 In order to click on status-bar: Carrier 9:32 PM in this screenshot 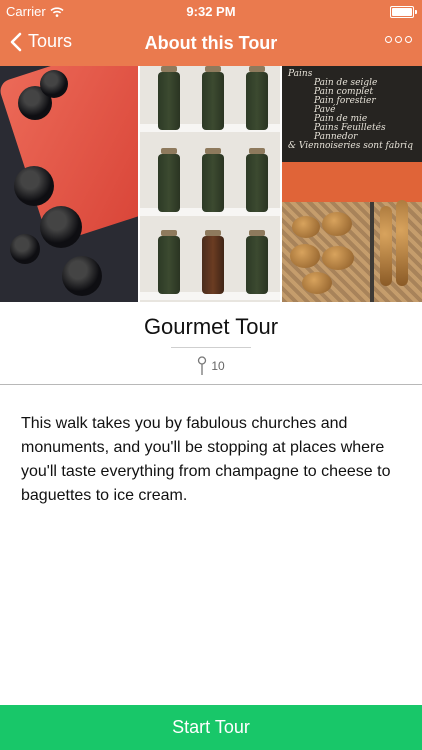, I will do `click(211, 11)`.